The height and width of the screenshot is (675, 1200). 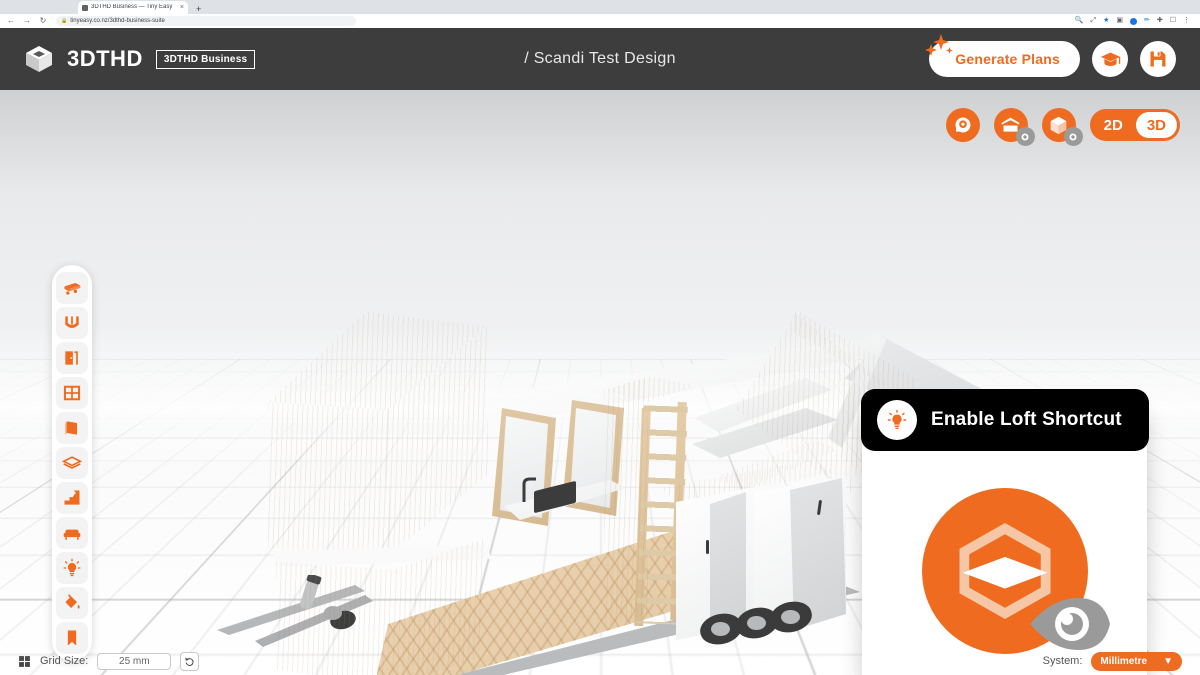 I want to click on wall-panel-icon, so click(x=71, y=428).